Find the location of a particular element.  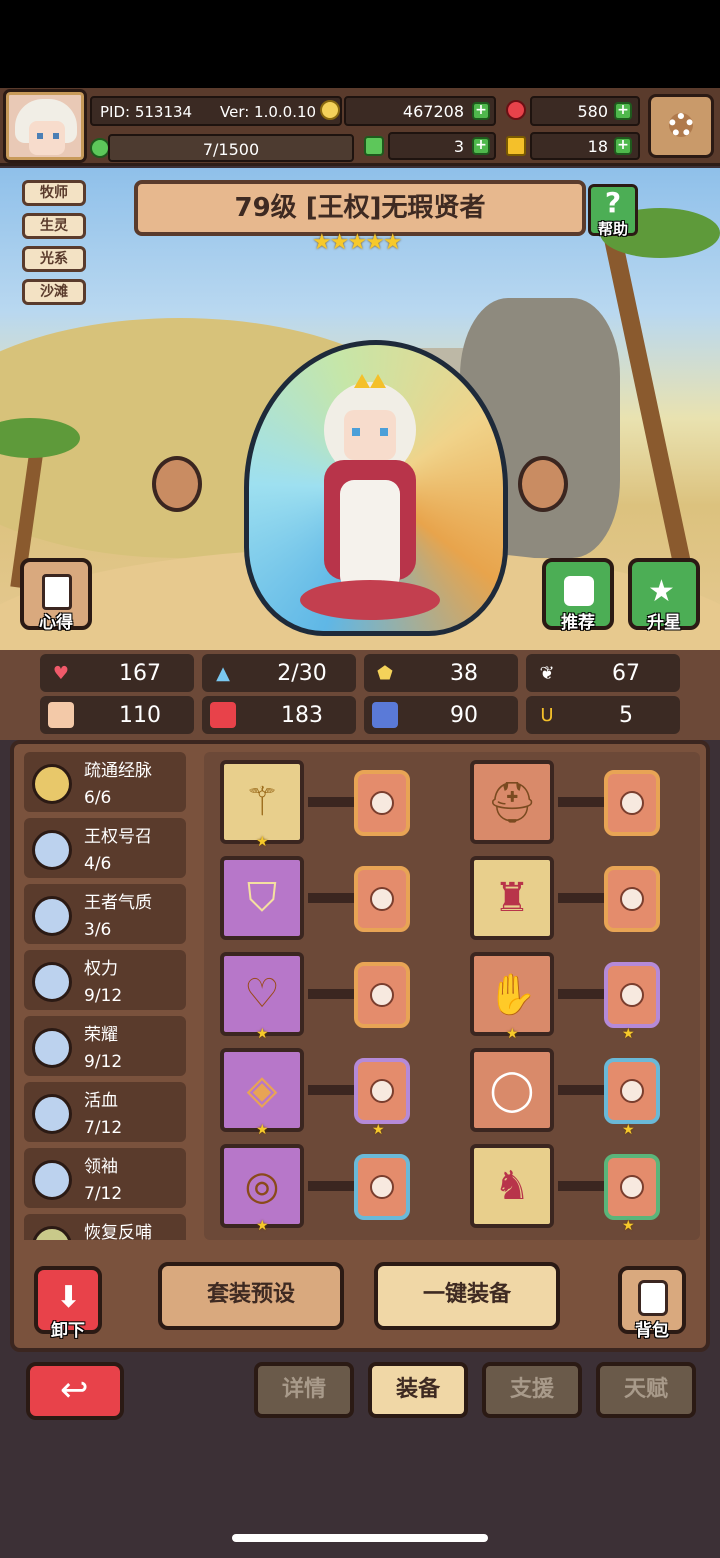

help-label: 帮助 is located at coordinates (612, 229).